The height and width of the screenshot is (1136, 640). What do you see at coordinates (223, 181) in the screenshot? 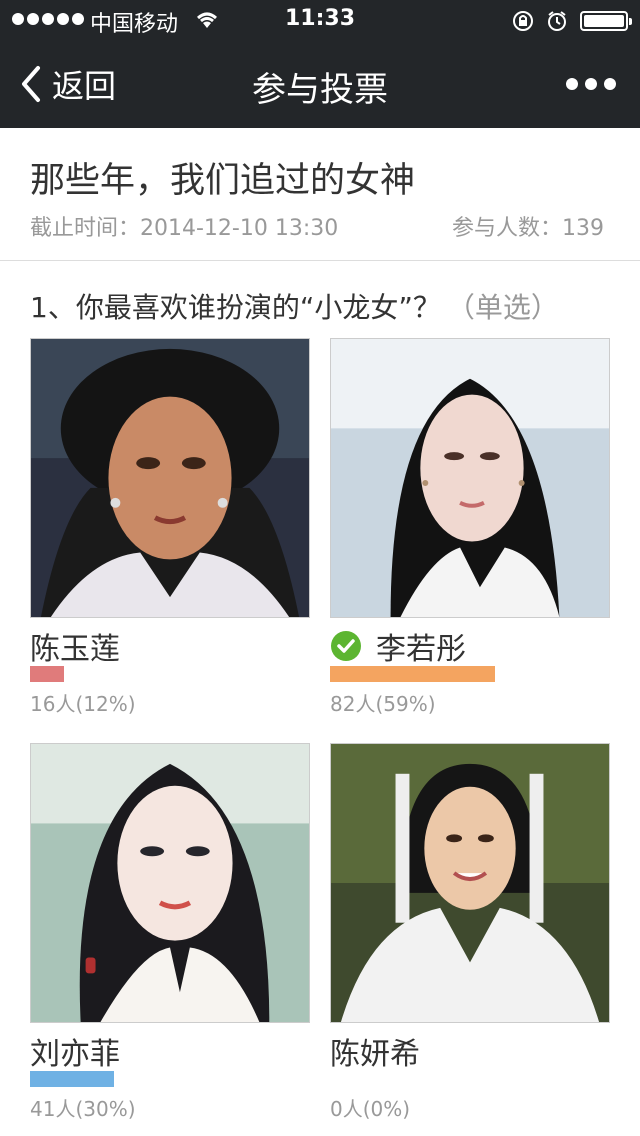
I see `vote-title: 那些年，我们追过的女神` at bounding box center [223, 181].